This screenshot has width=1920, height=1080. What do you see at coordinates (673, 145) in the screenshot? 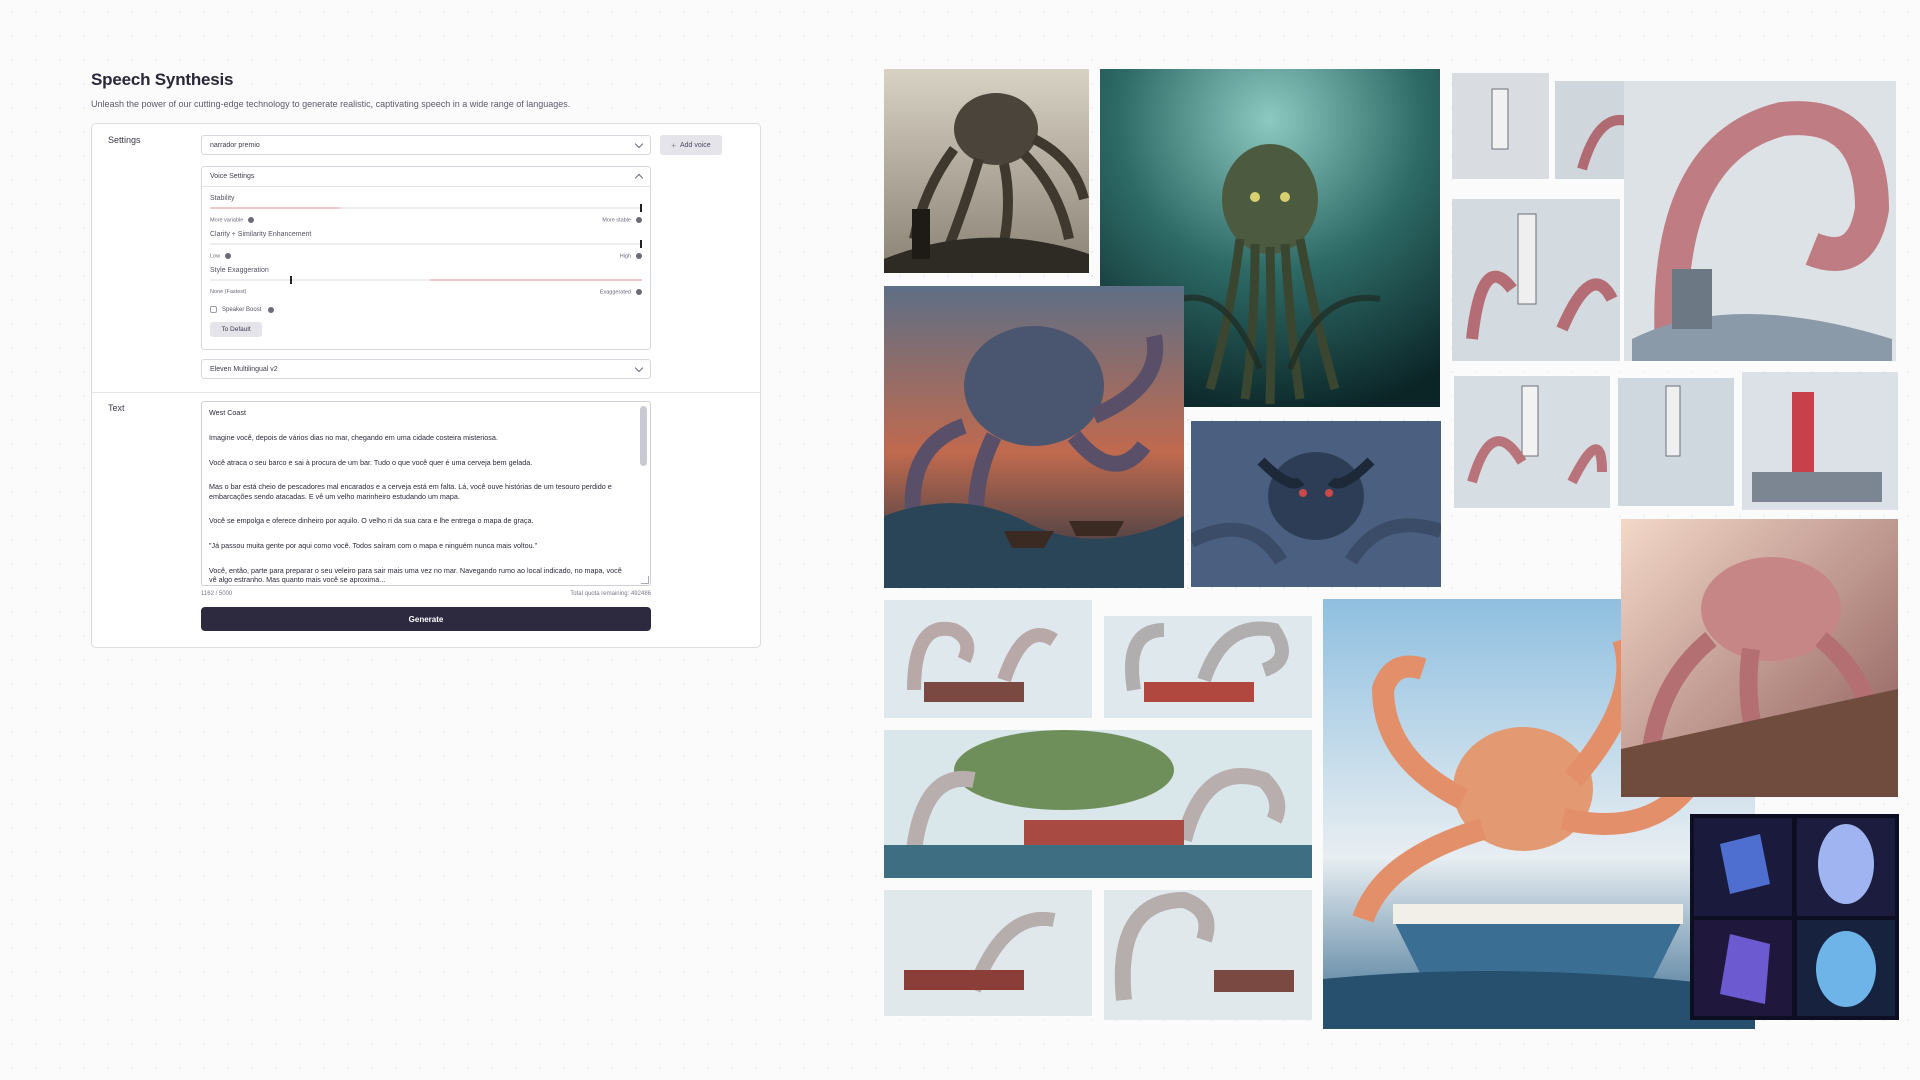
I see `plus-icon: +` at bounding box center [673, 145].